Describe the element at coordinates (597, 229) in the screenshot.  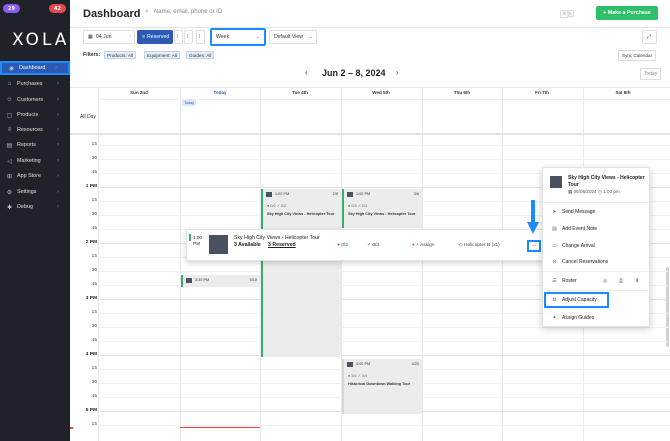
I see `add-event-note-menu-item: ▤ Add Event Note` at that location.